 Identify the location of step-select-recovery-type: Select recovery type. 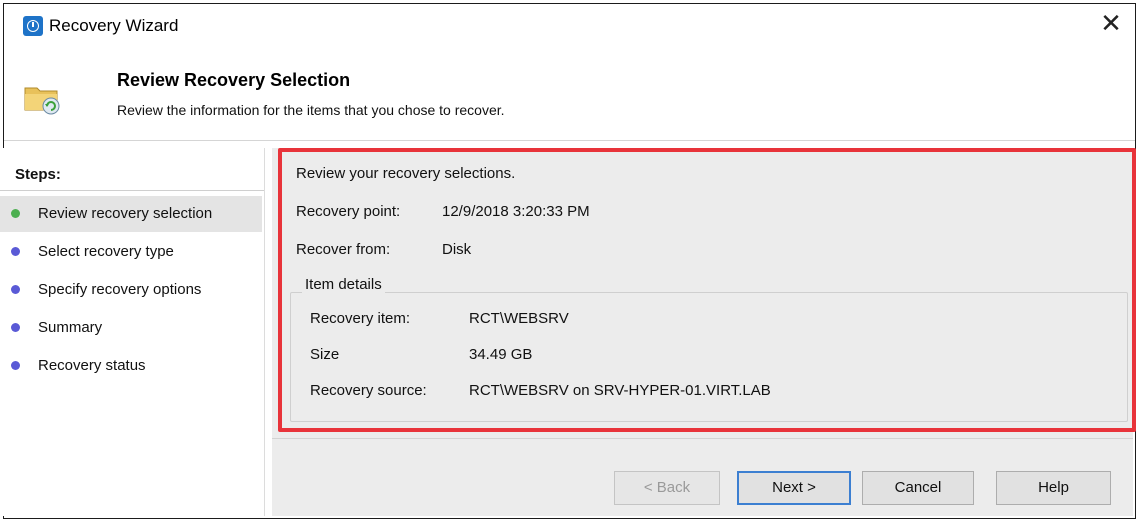
(131, 252).